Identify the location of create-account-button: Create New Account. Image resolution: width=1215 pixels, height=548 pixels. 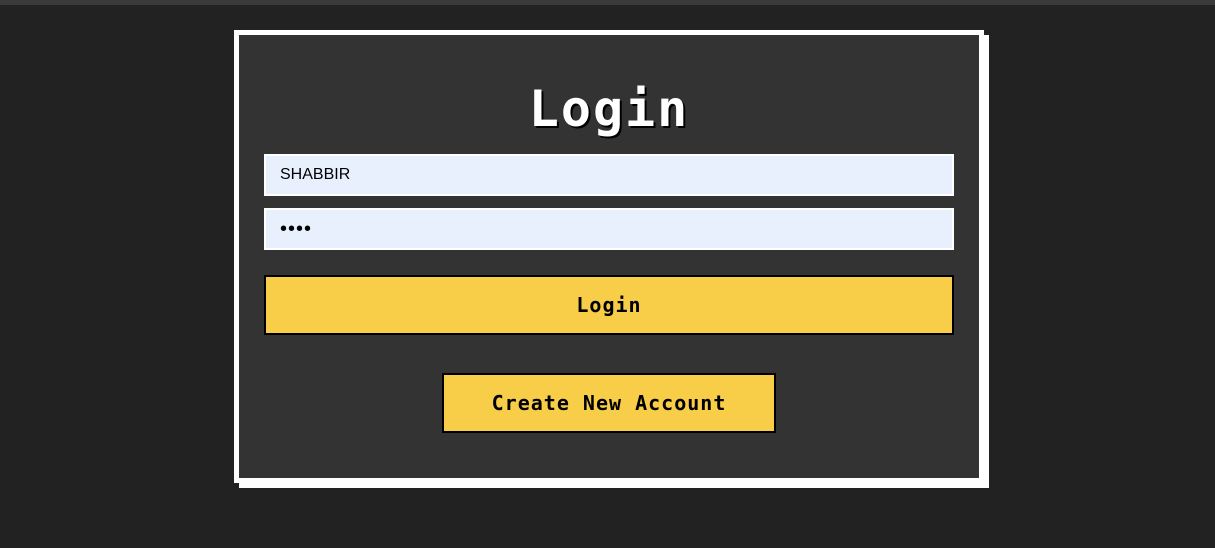
(609, 403).